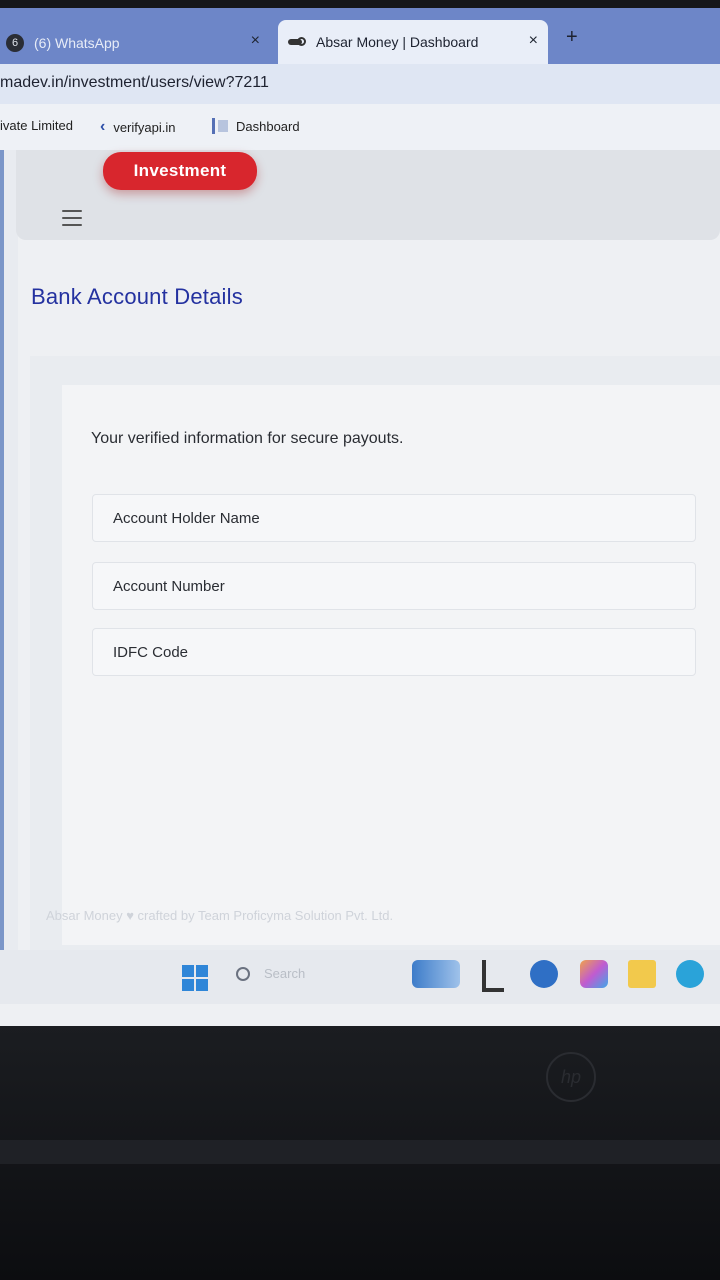 Image resolution: width=720 pixels, height=1280 pixels. I want to click on weather-widget-icon, so click(436, 974).